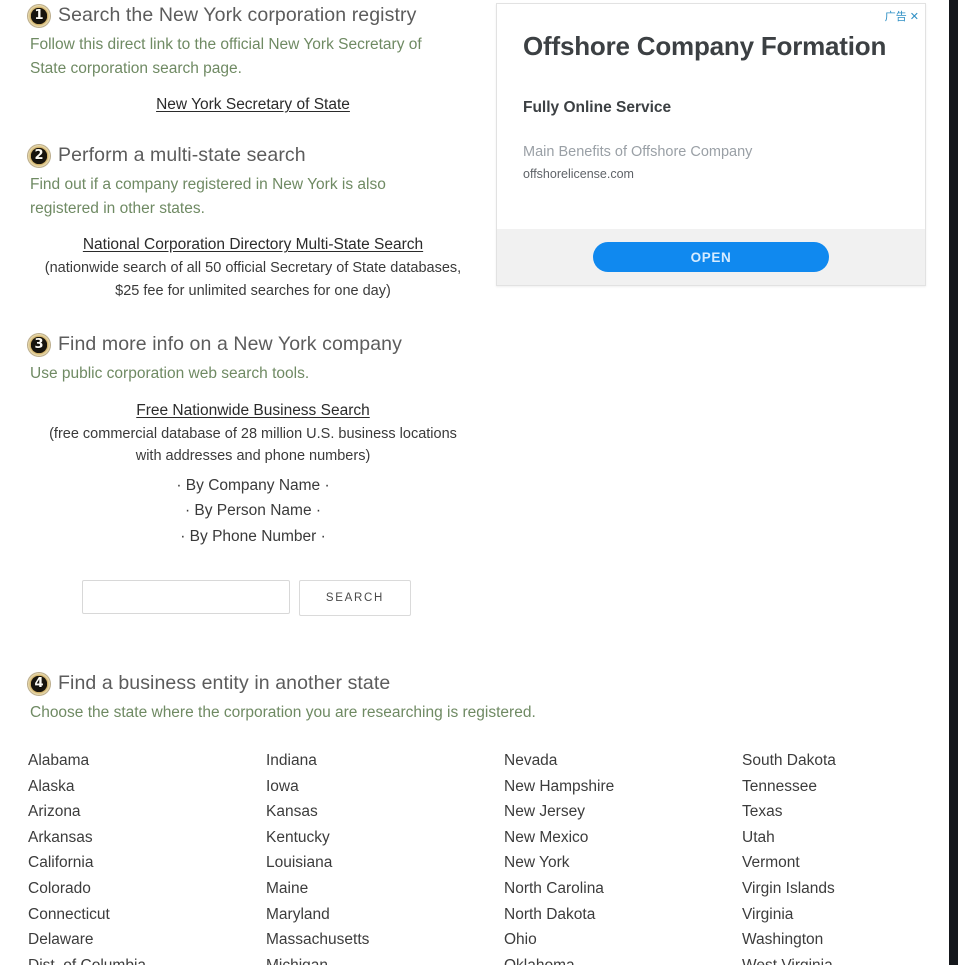 The height and width of the screenshot is (965, 958). I want to click on state-link: New Hampshire, so click(623, 787).